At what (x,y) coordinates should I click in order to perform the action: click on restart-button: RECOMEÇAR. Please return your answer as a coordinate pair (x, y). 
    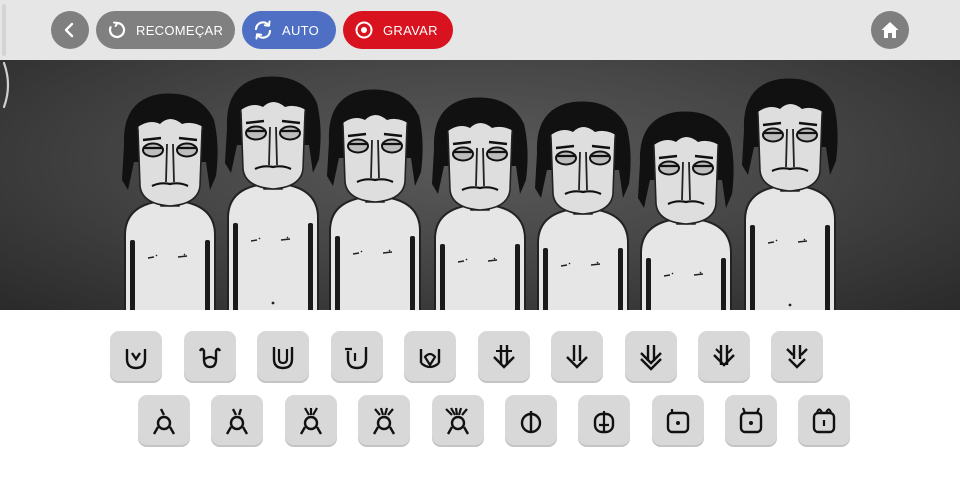
    Looking at the image, I should click on (165, 30).